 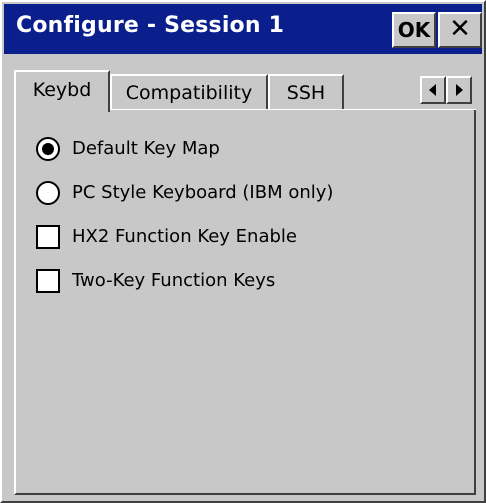 I want to click on arrow-right-icon, so click(x=459, y=90).